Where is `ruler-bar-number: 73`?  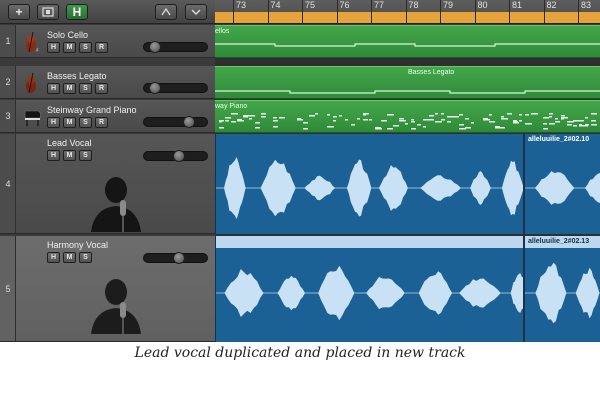
ruler-bar-number: 73 is located at coordinates (241, 5).